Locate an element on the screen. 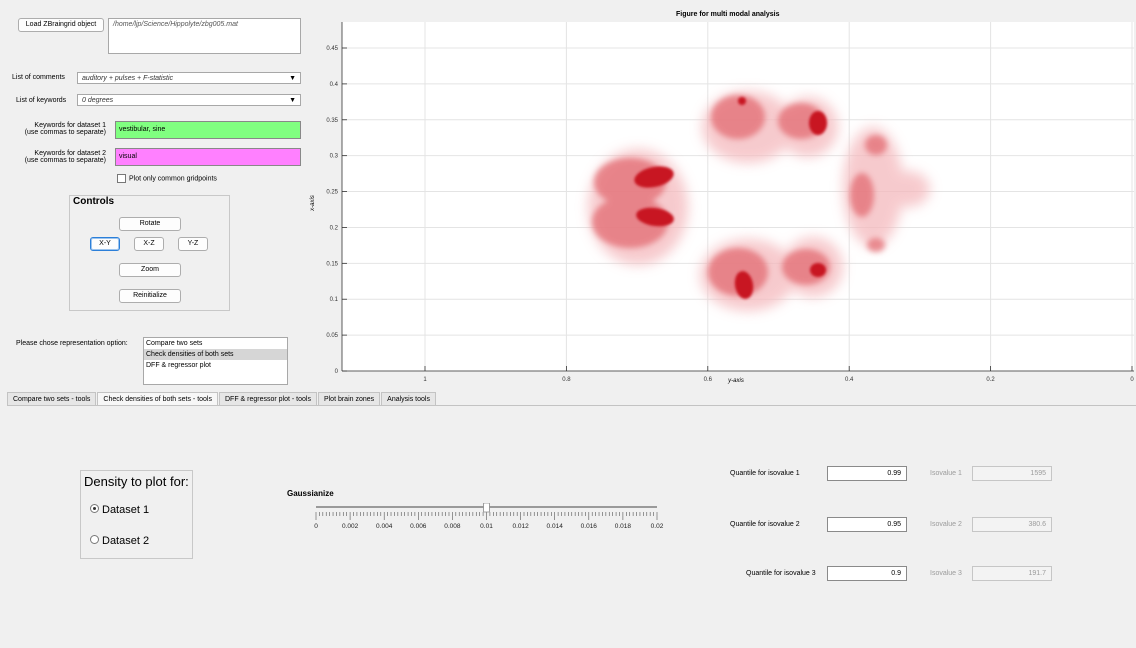 The width and height of the screenshot is (1136, 648). tab-compare-two-sets: Compare two sets - tools is located at coordinates (52, 398).